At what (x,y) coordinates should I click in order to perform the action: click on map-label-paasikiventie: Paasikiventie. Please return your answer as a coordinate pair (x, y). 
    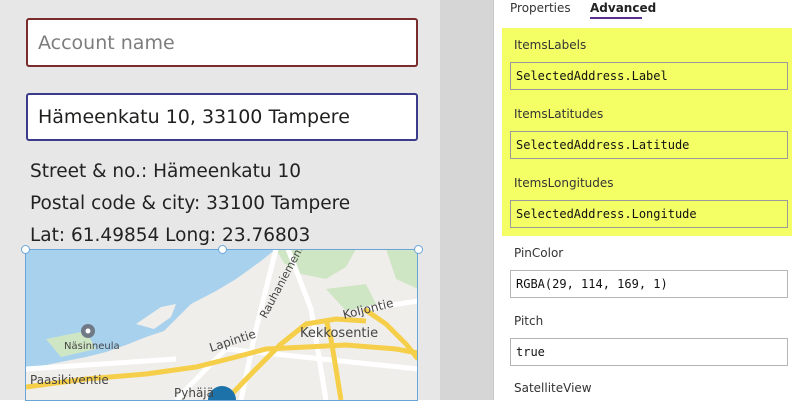
    Looking at the image, I should click on (69, 380).